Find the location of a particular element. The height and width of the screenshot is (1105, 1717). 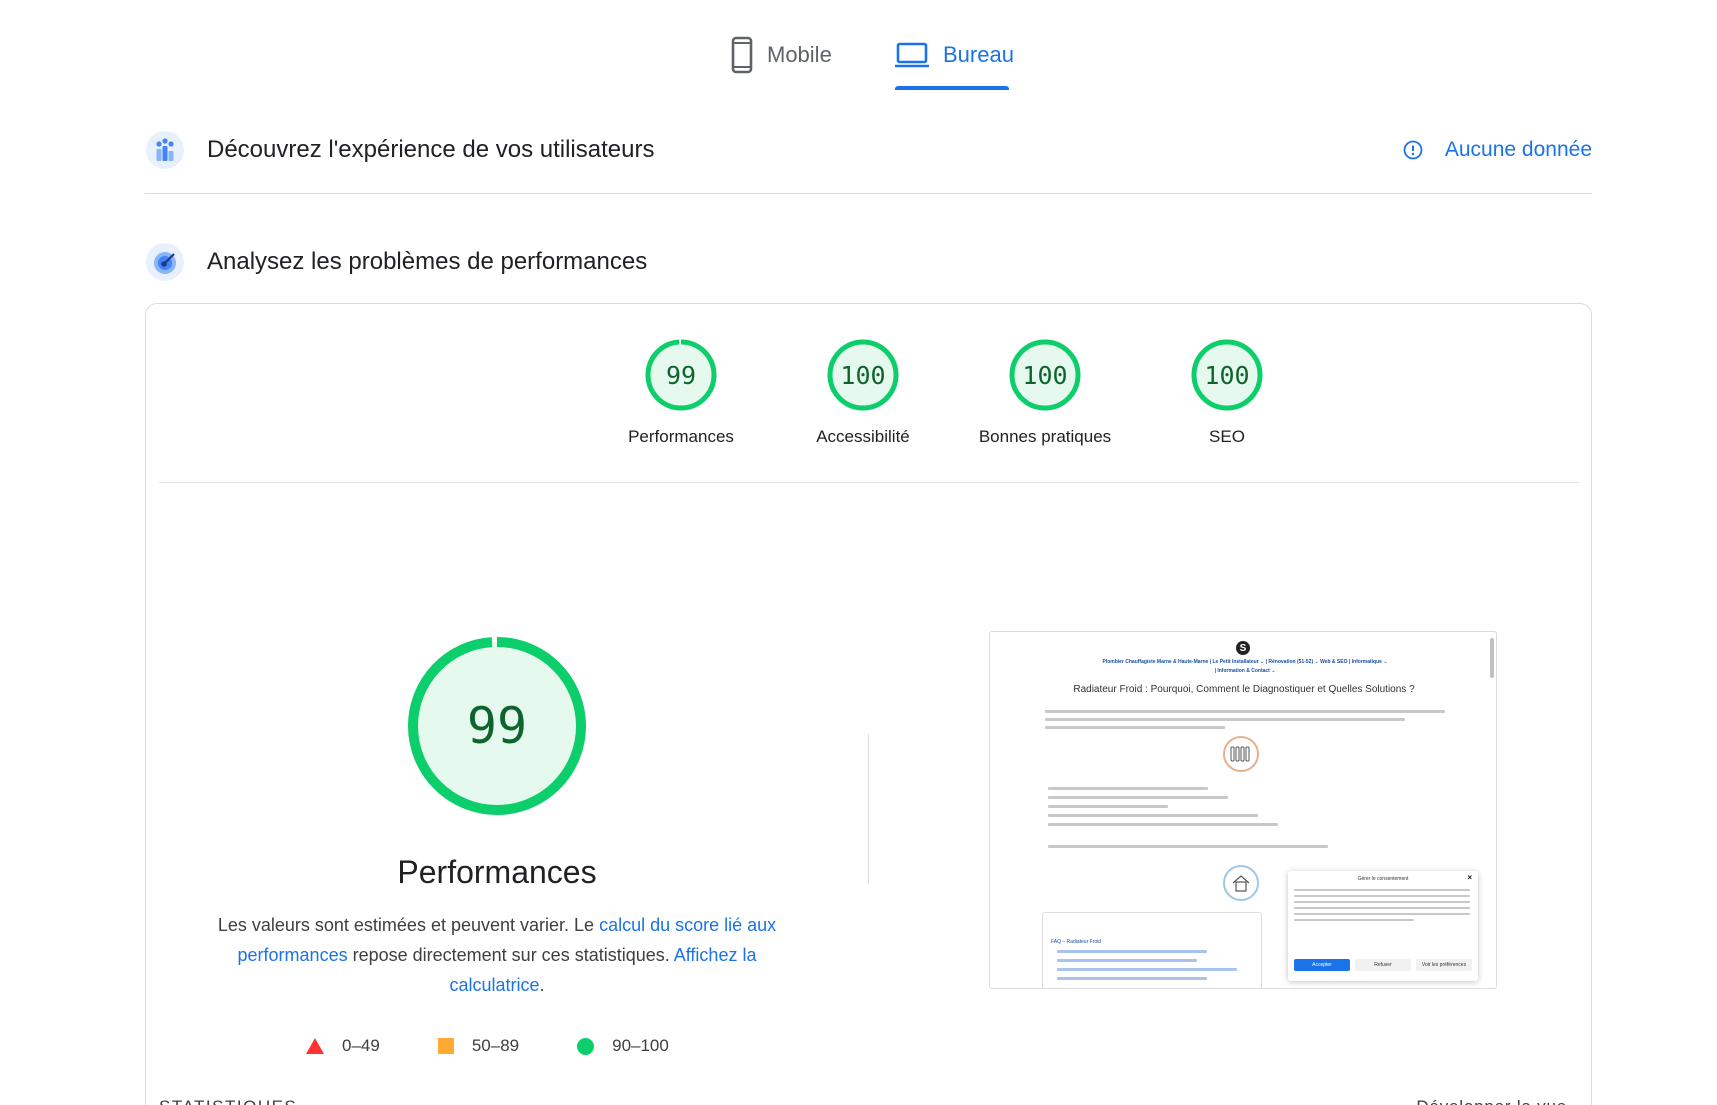

score-legend: 0–49 50–89 90–100 is located at coordinates (516, 1046).